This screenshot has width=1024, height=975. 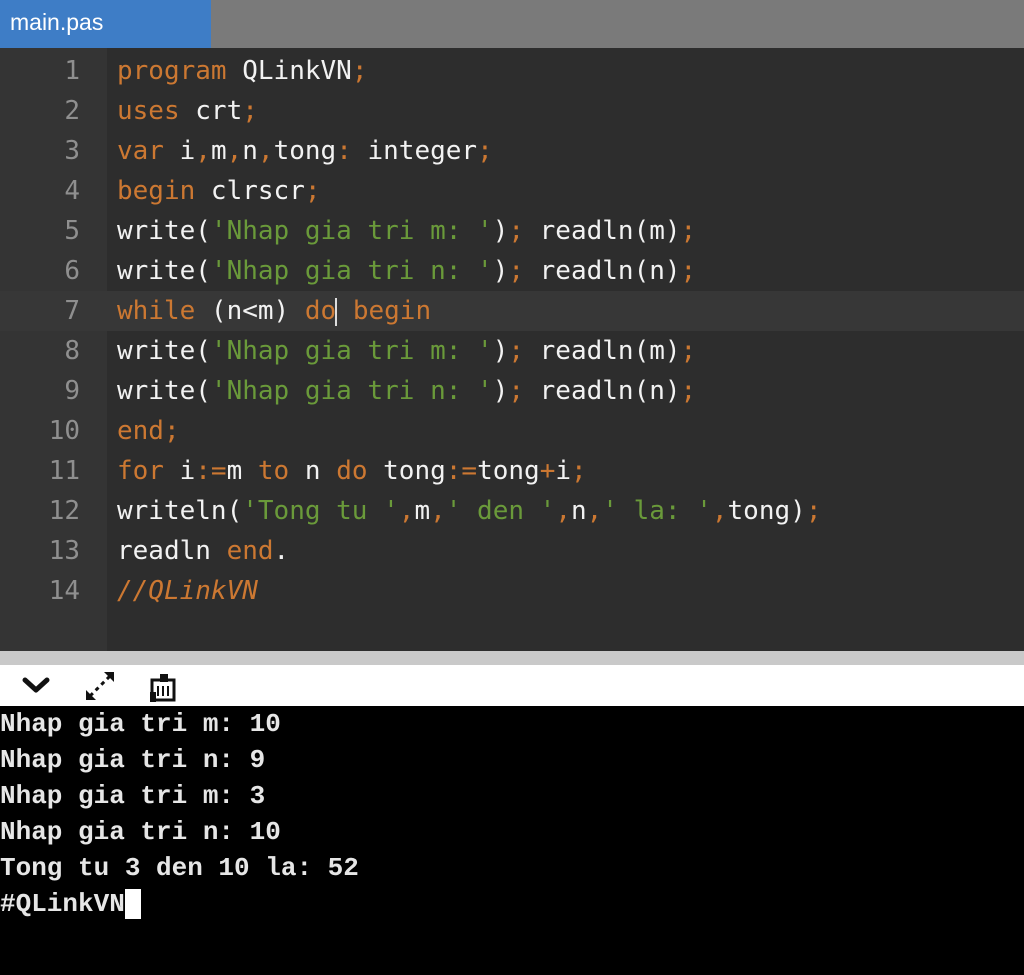 What do you see at coordinates (133, 796) in the screenshot?
I see `terminal-line: Nhap gia tri m: 3` at bounding box center [133, 796].